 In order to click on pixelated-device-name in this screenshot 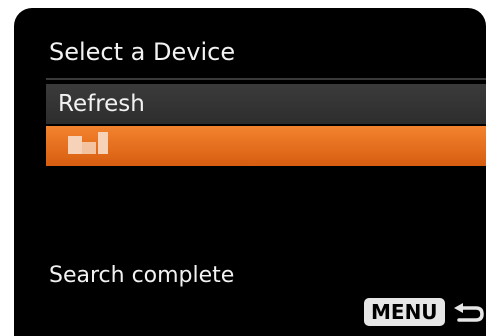, I will do `click(93, 146)`.